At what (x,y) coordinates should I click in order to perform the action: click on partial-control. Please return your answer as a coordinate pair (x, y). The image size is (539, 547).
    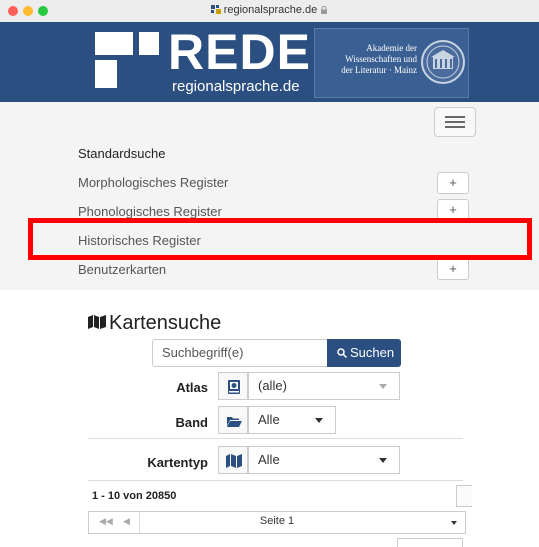
    Looking at the image, I should click on (430, 542).